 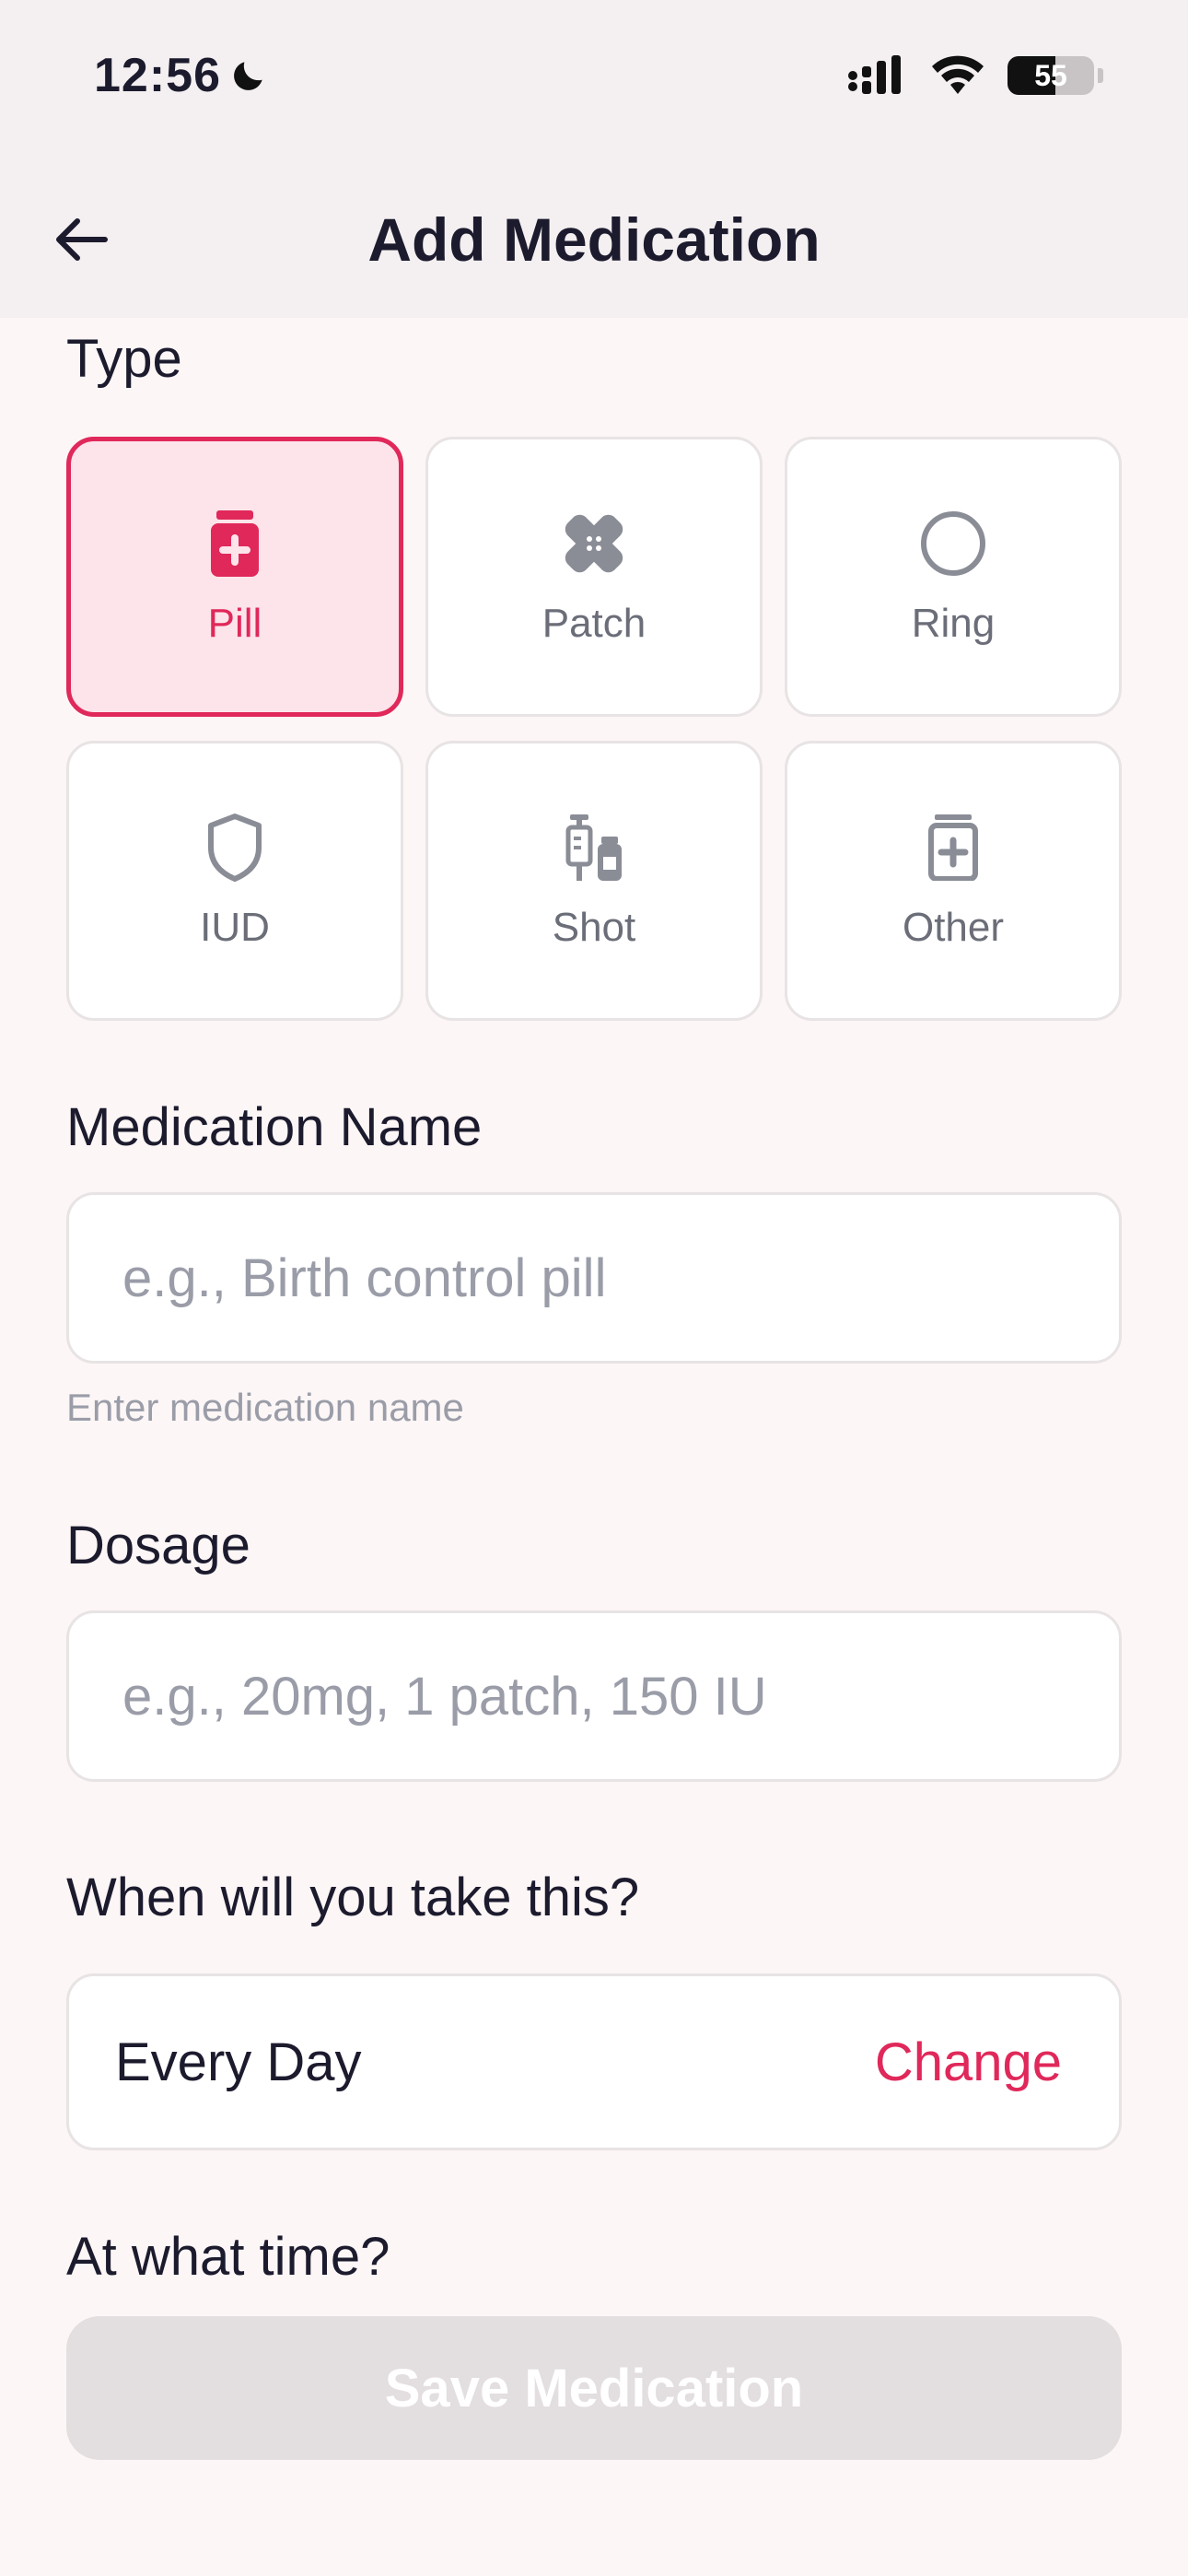 I want to click on shield-icon, so click(x=235, y=848).